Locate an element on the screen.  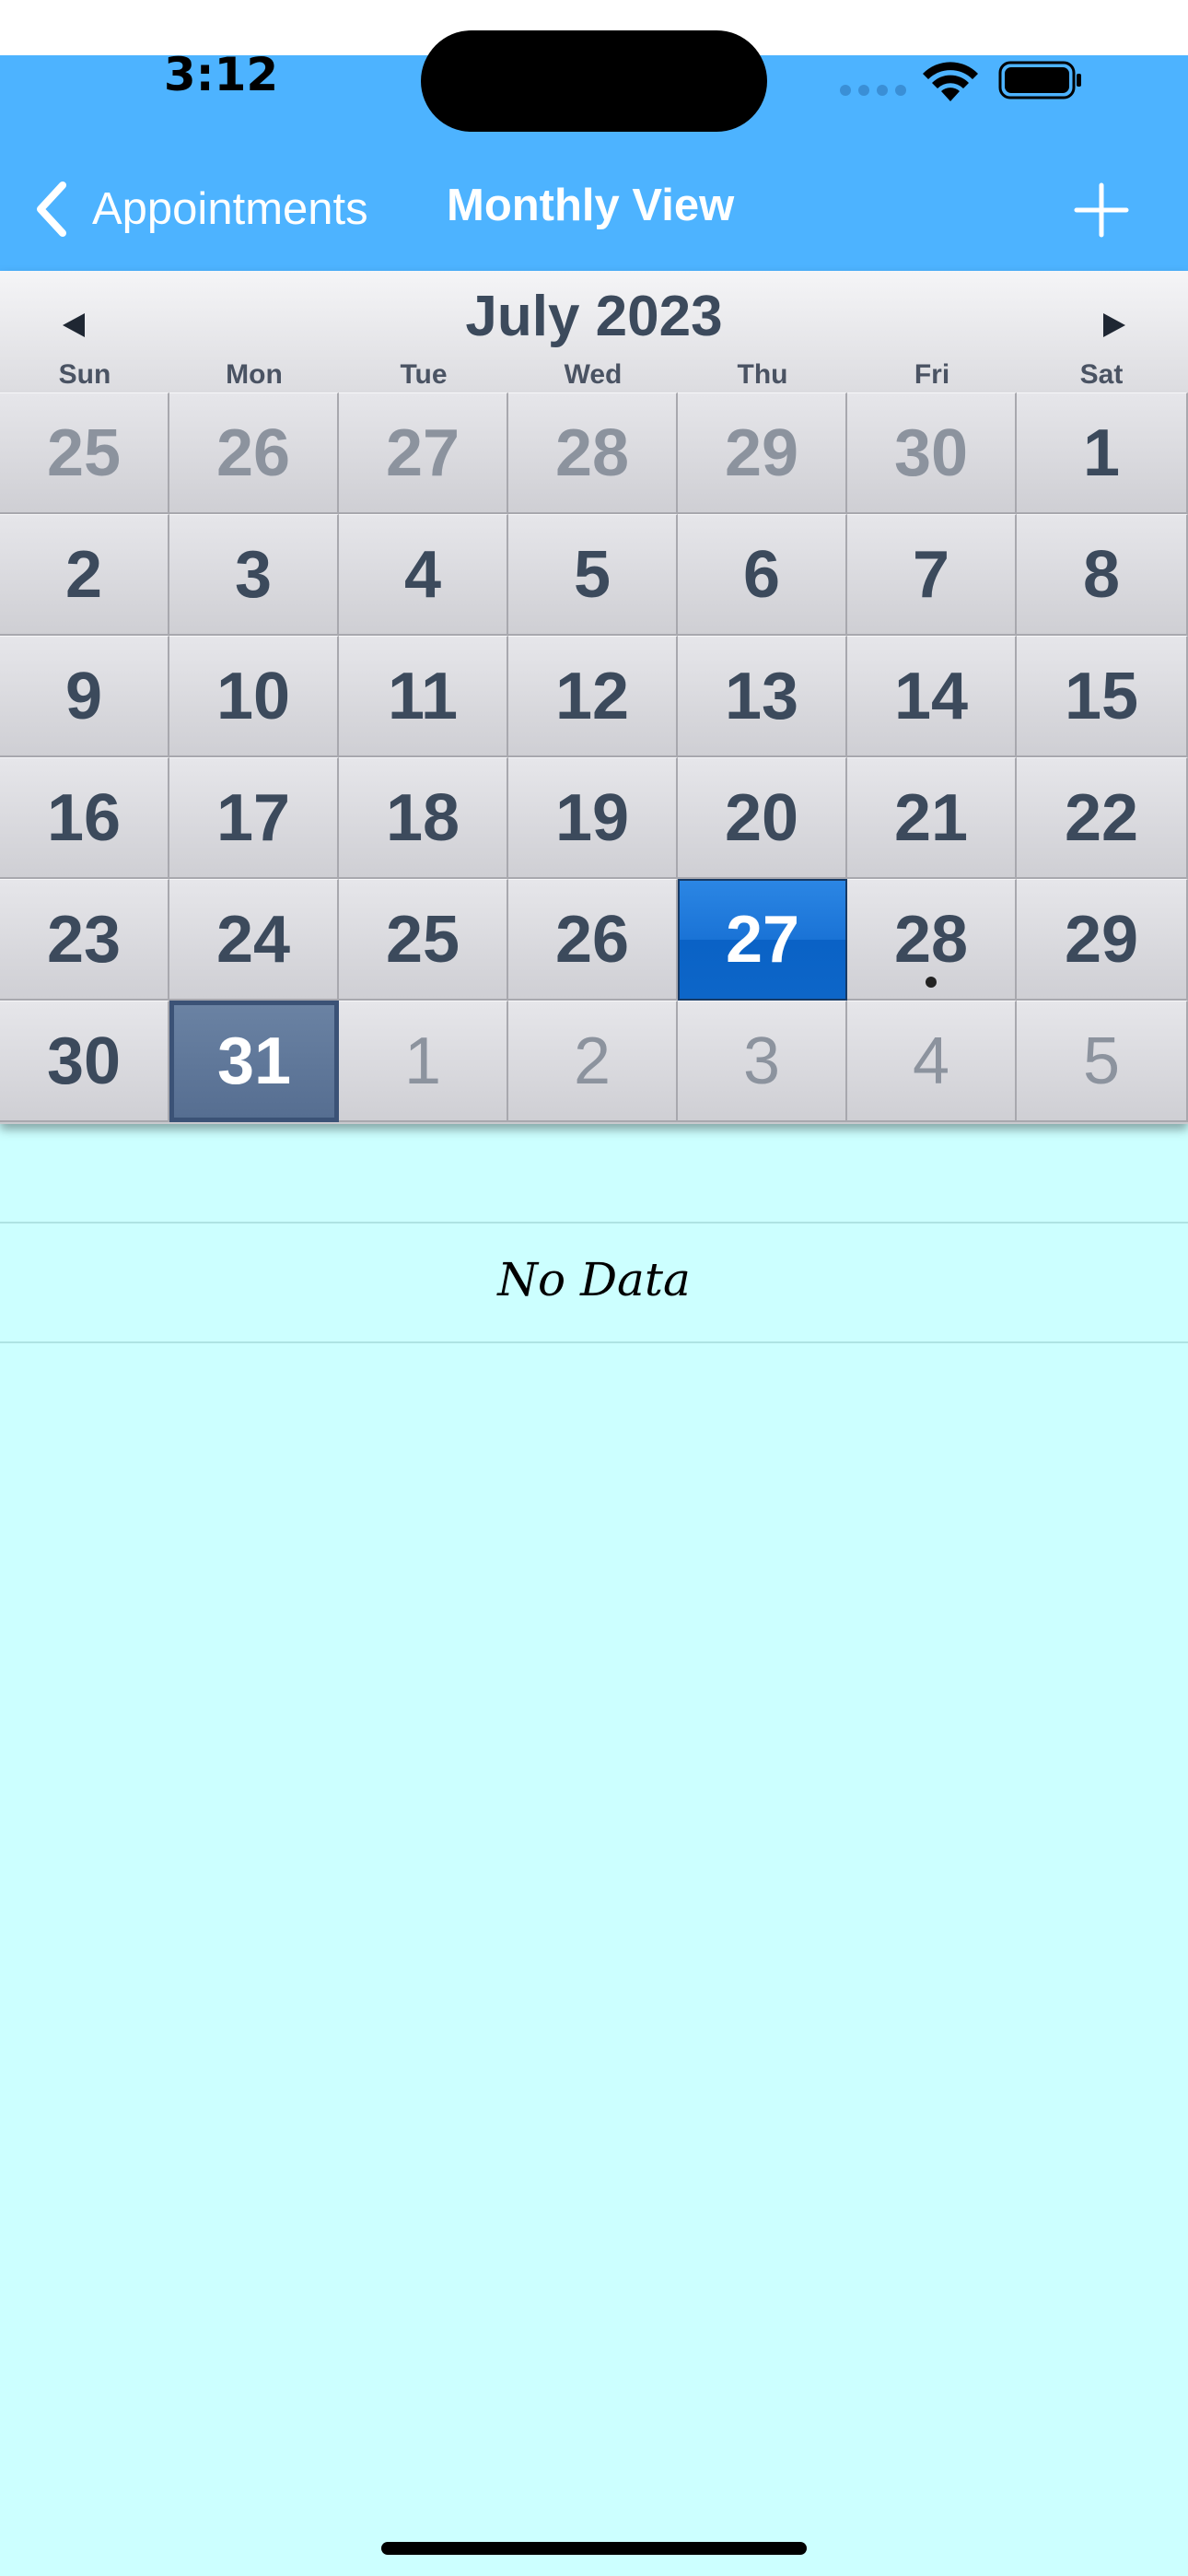
home-indicator is located at coordinates (594, 2548).